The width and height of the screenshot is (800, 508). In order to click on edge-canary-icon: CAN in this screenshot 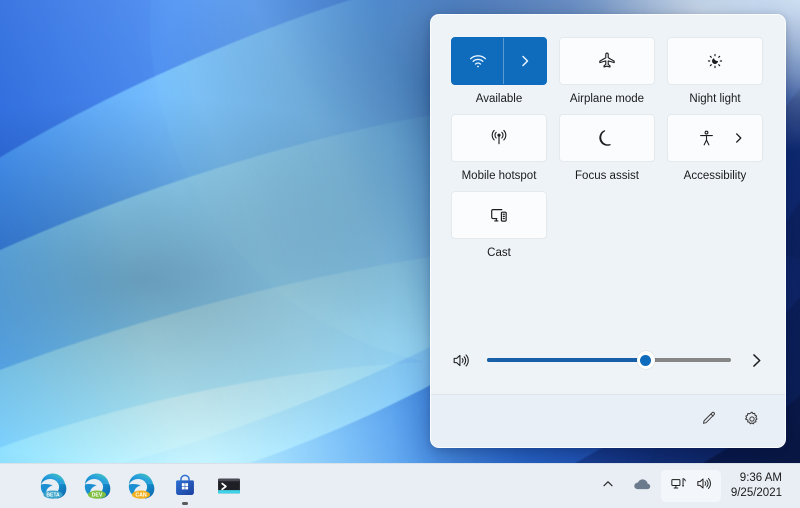, I will do `click(141, 486)`.